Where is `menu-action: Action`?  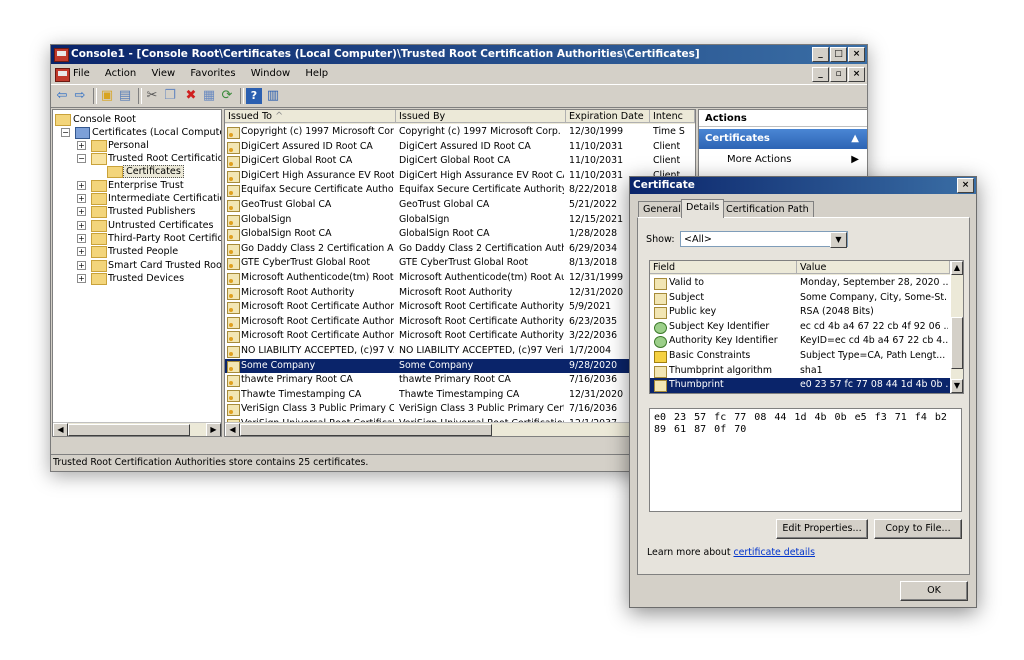 menu-action: Action is located at coordinates (120, 73).